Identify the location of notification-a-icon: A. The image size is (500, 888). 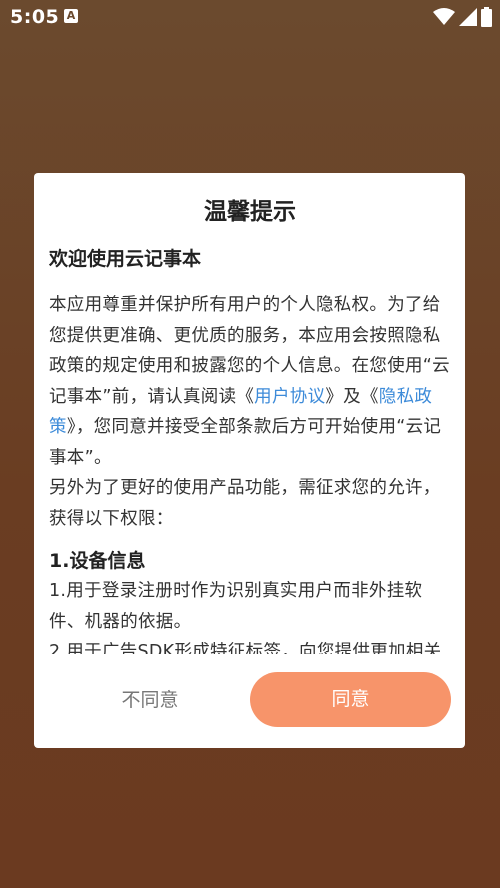
(71, 16).